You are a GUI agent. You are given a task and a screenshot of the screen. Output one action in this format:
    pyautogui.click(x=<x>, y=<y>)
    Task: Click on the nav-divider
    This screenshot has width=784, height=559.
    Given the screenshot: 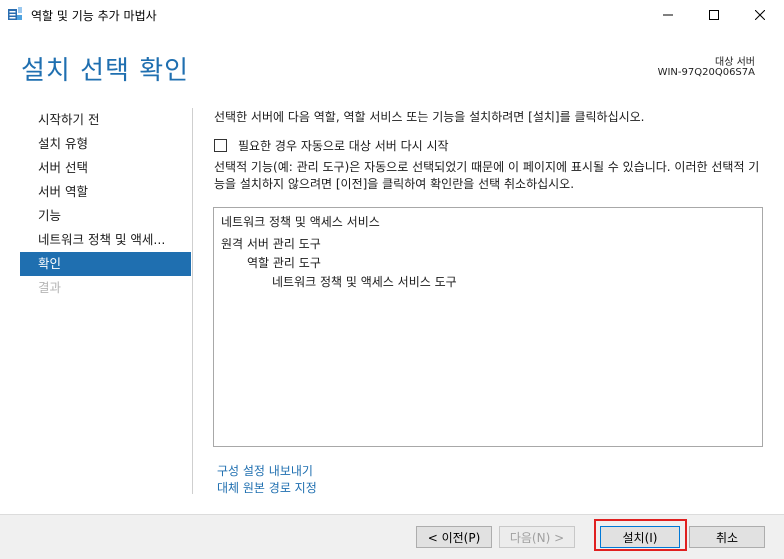 What is the action you would take?
    pyautogui.click(x=192, y=301)
    